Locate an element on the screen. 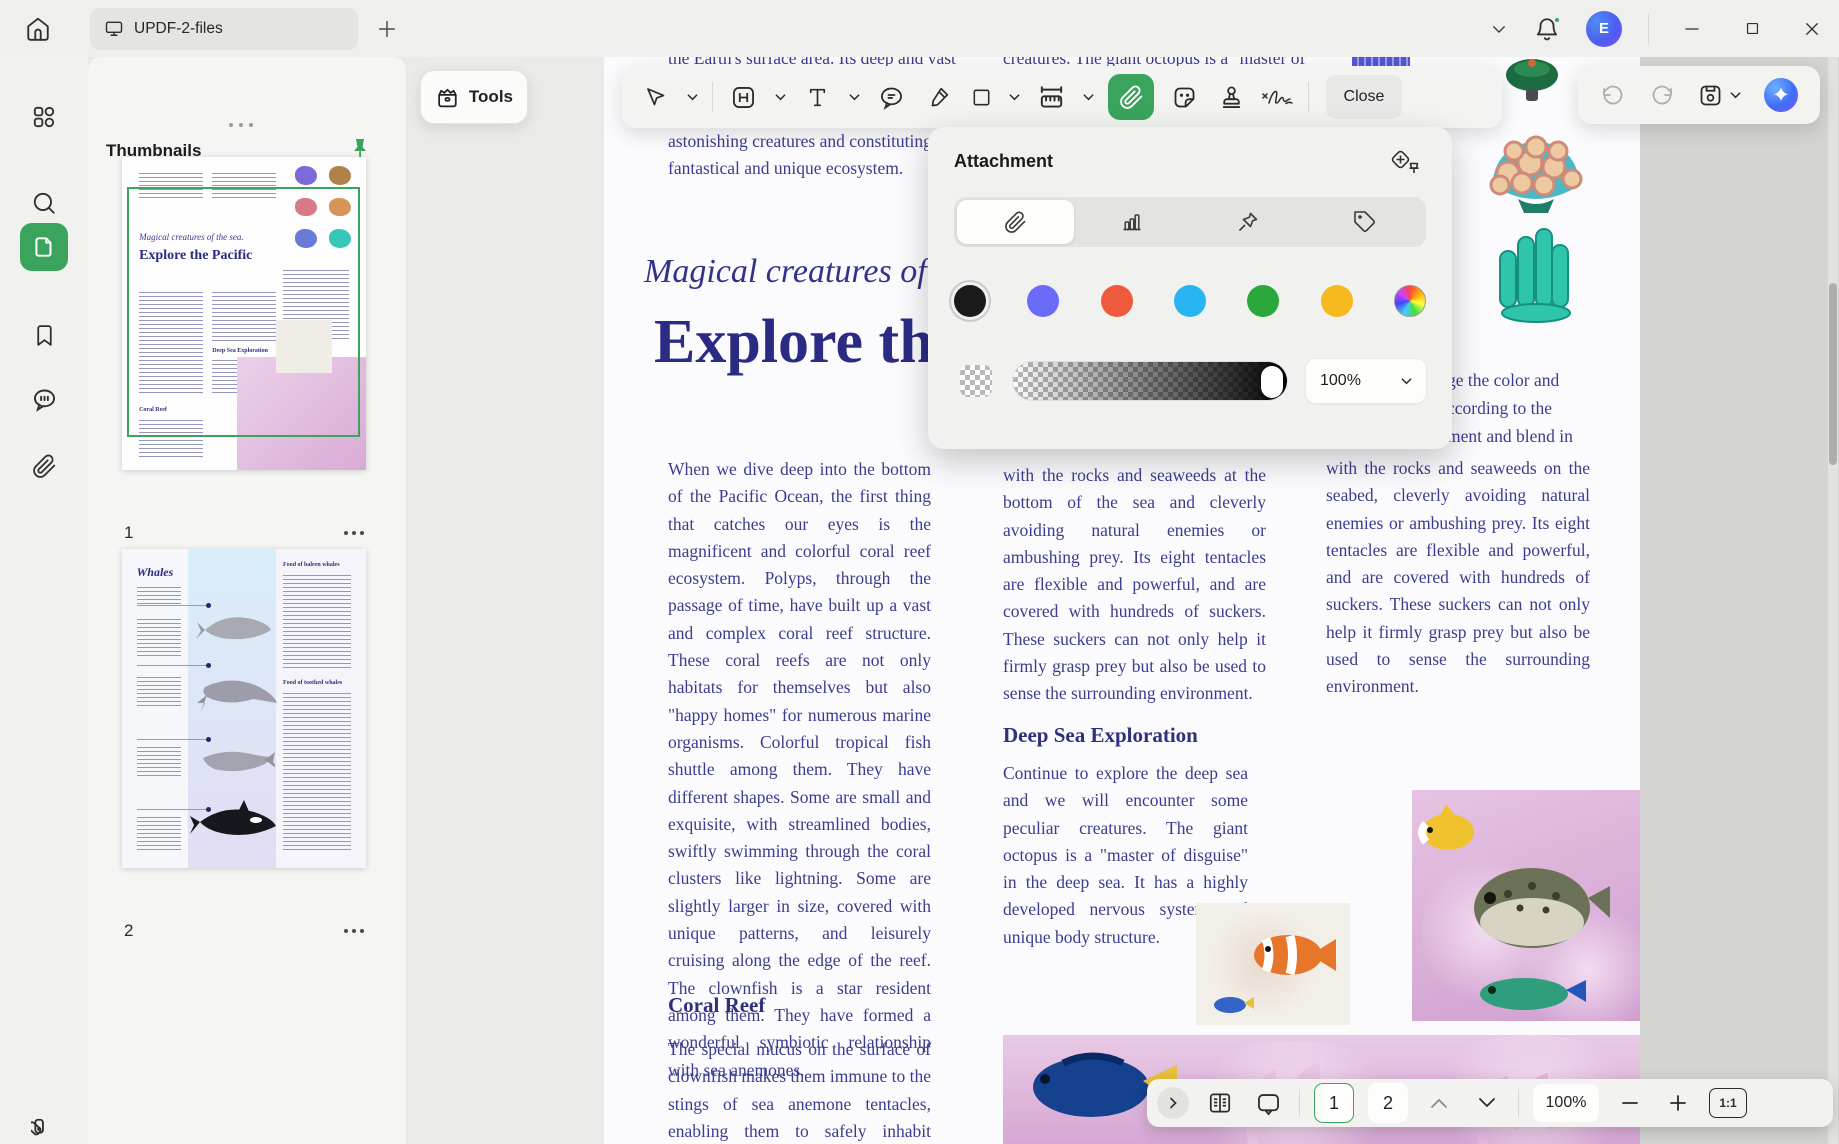 The image size is (1839, 1144). toolbar-divider is located at coordinates (712, 97).